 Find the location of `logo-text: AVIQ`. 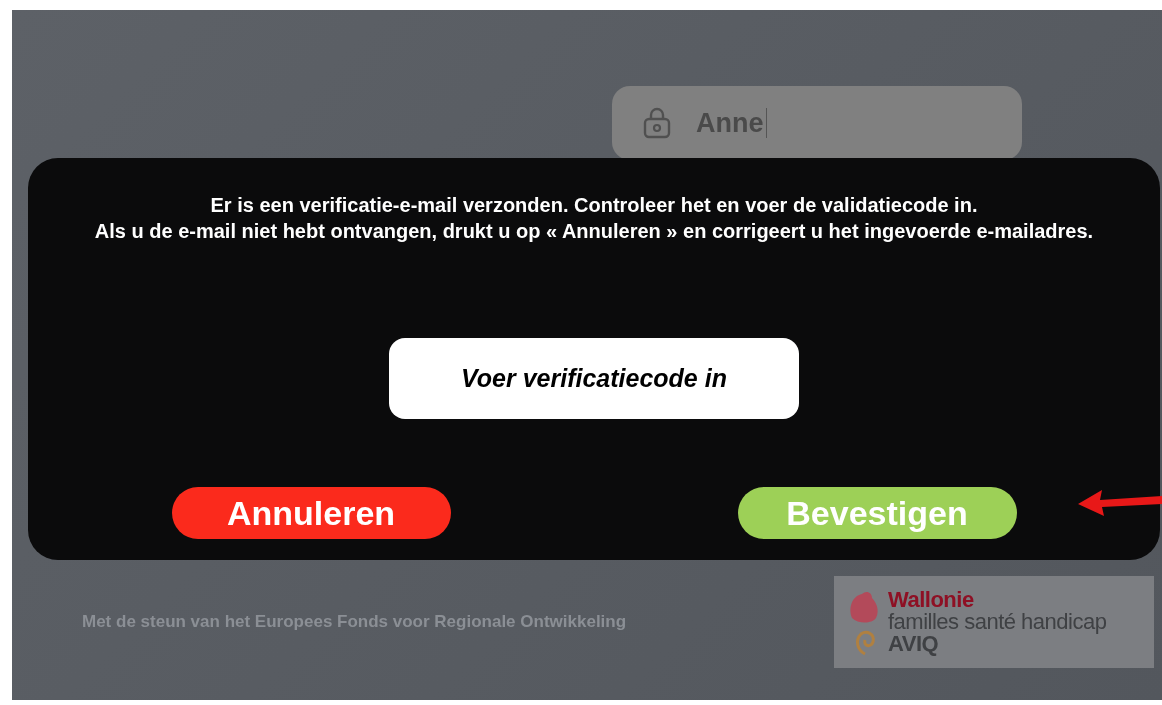

logo-text: AVIQ is located at coordinates (914, 644).